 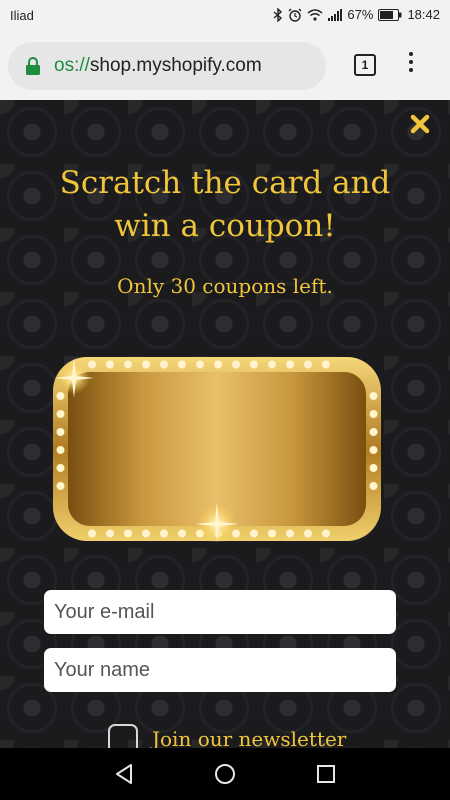 What do you see at coordinates (220, 670) in the screenshot?
I see `name-field` at bounding box center [220, 670].